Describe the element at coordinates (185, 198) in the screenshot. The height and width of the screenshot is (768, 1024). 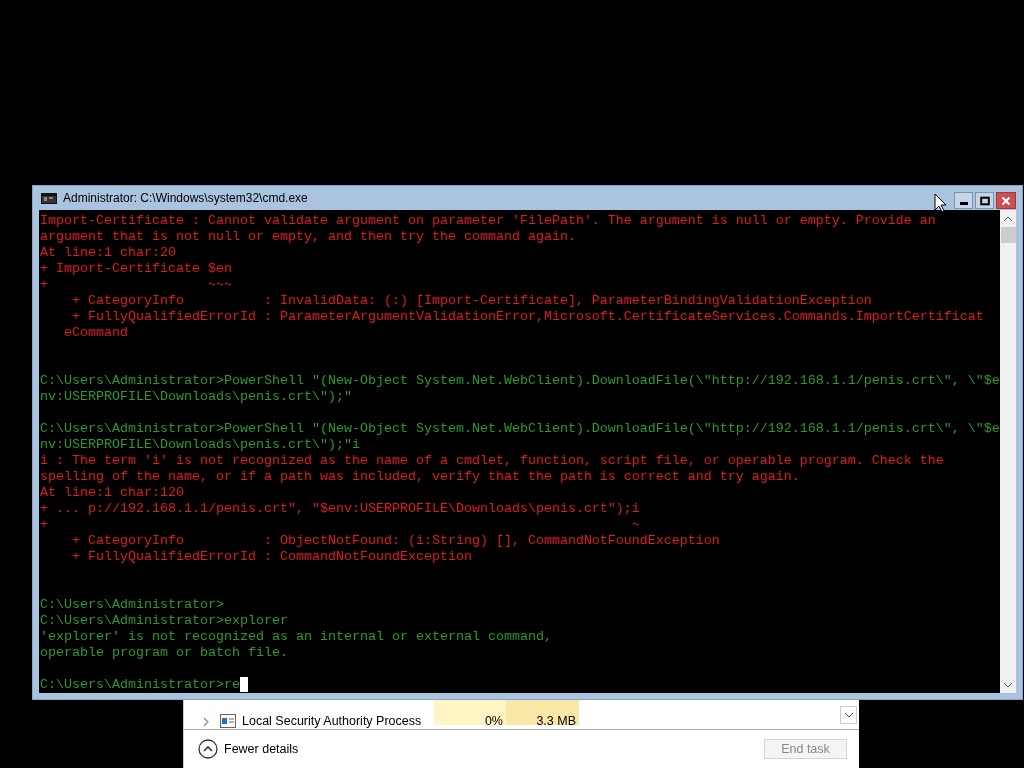
I see `window-title: Administrator: C:\Windows\system32\cmd.exe` at that location.